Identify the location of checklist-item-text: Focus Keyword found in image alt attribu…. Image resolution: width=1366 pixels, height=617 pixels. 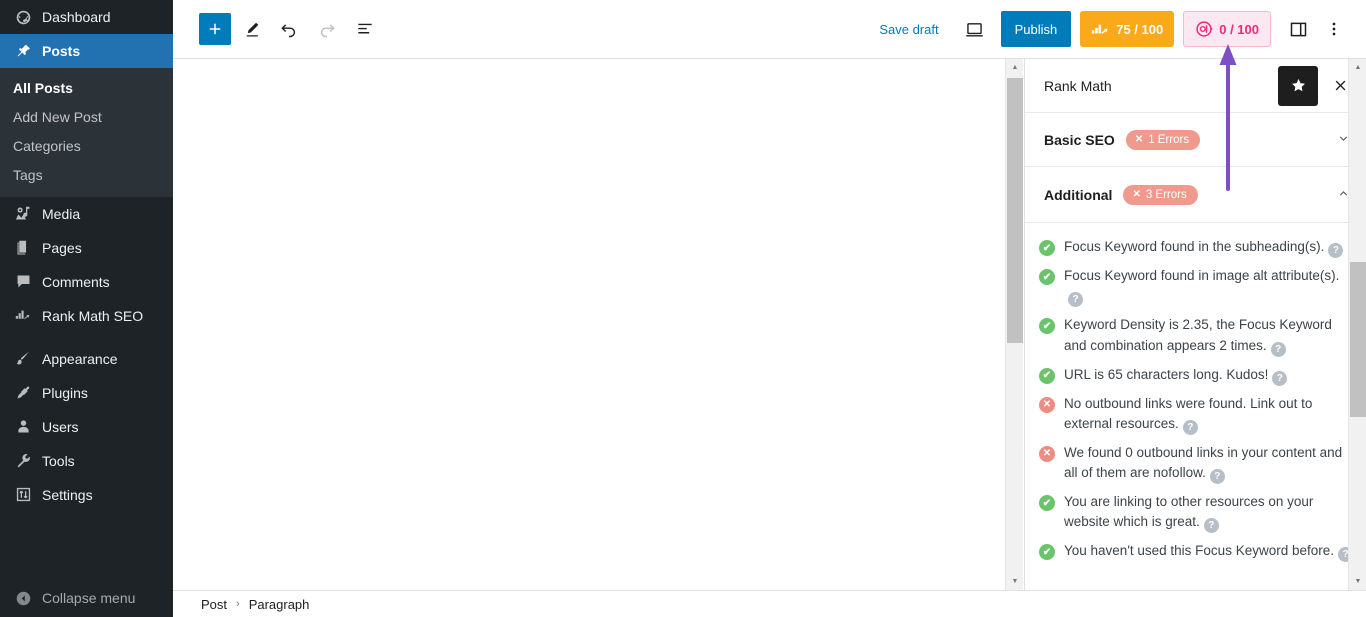
(1202, 288).